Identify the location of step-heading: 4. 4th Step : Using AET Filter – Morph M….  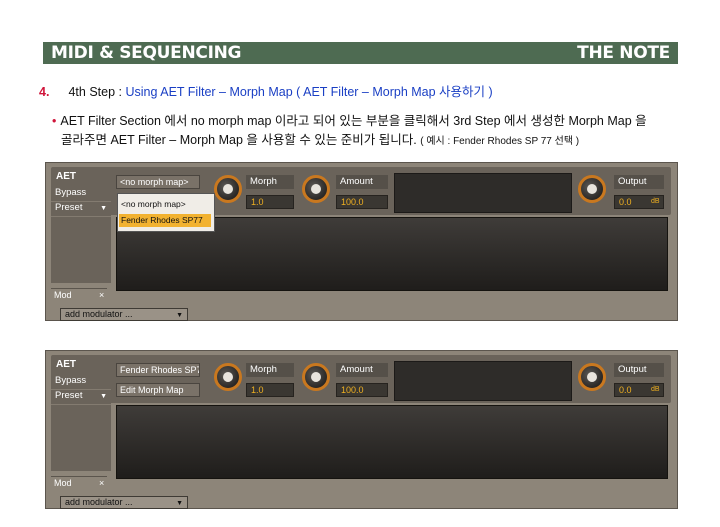
(266, 90).